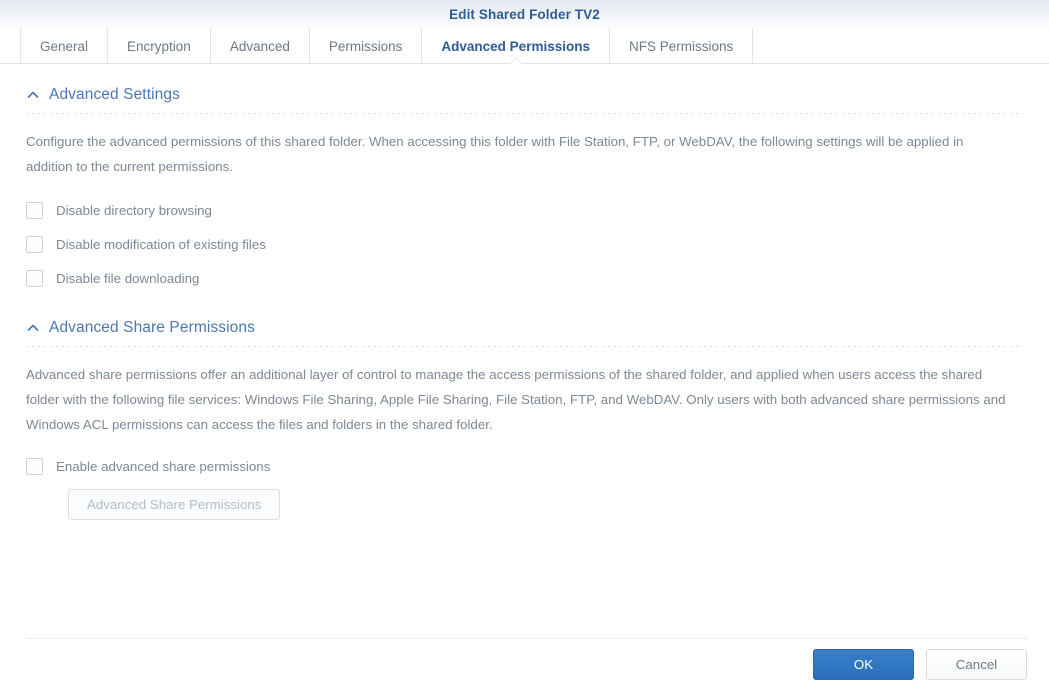  I want to click on tab-label: Permissions, so click(365, 46).